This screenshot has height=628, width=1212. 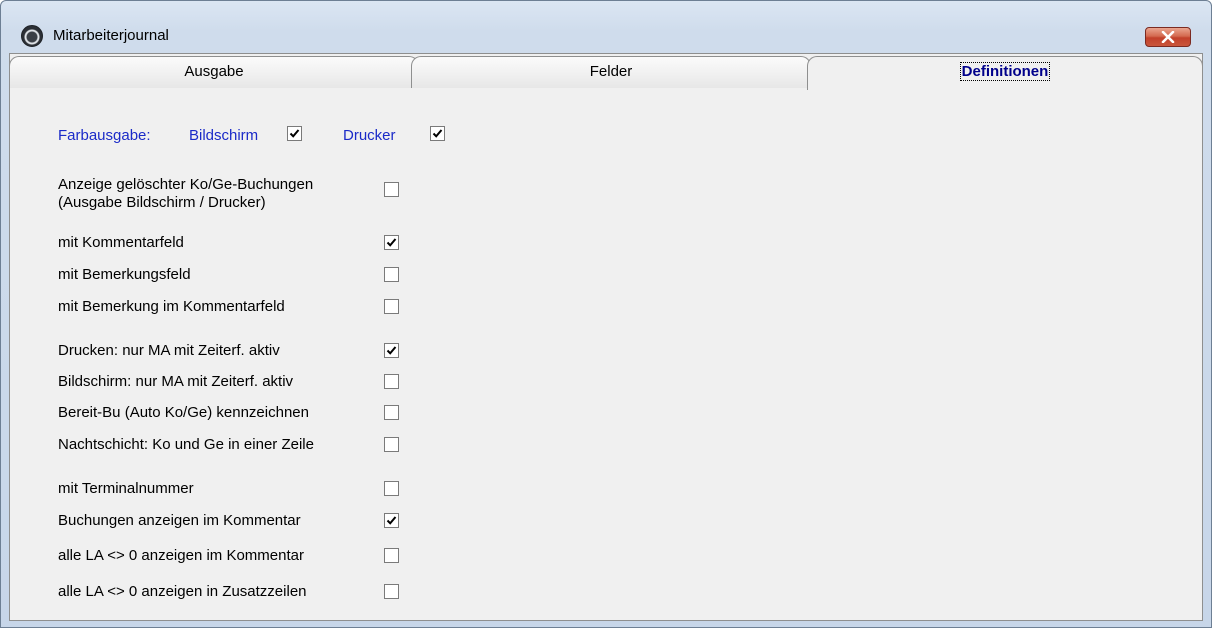 I want to click on drucker-checkbox, so click(x=437, y=133).